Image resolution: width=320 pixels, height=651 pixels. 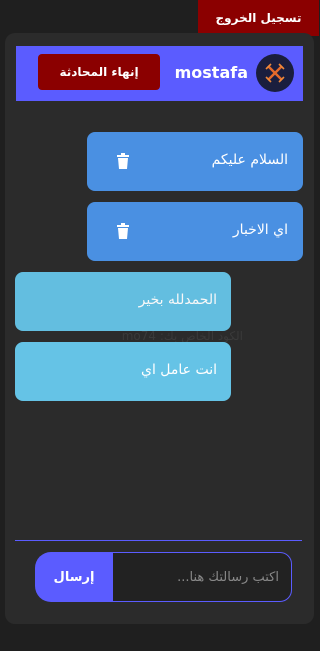 I want to click on send-button: إرسال, so click(x=74, y=577).